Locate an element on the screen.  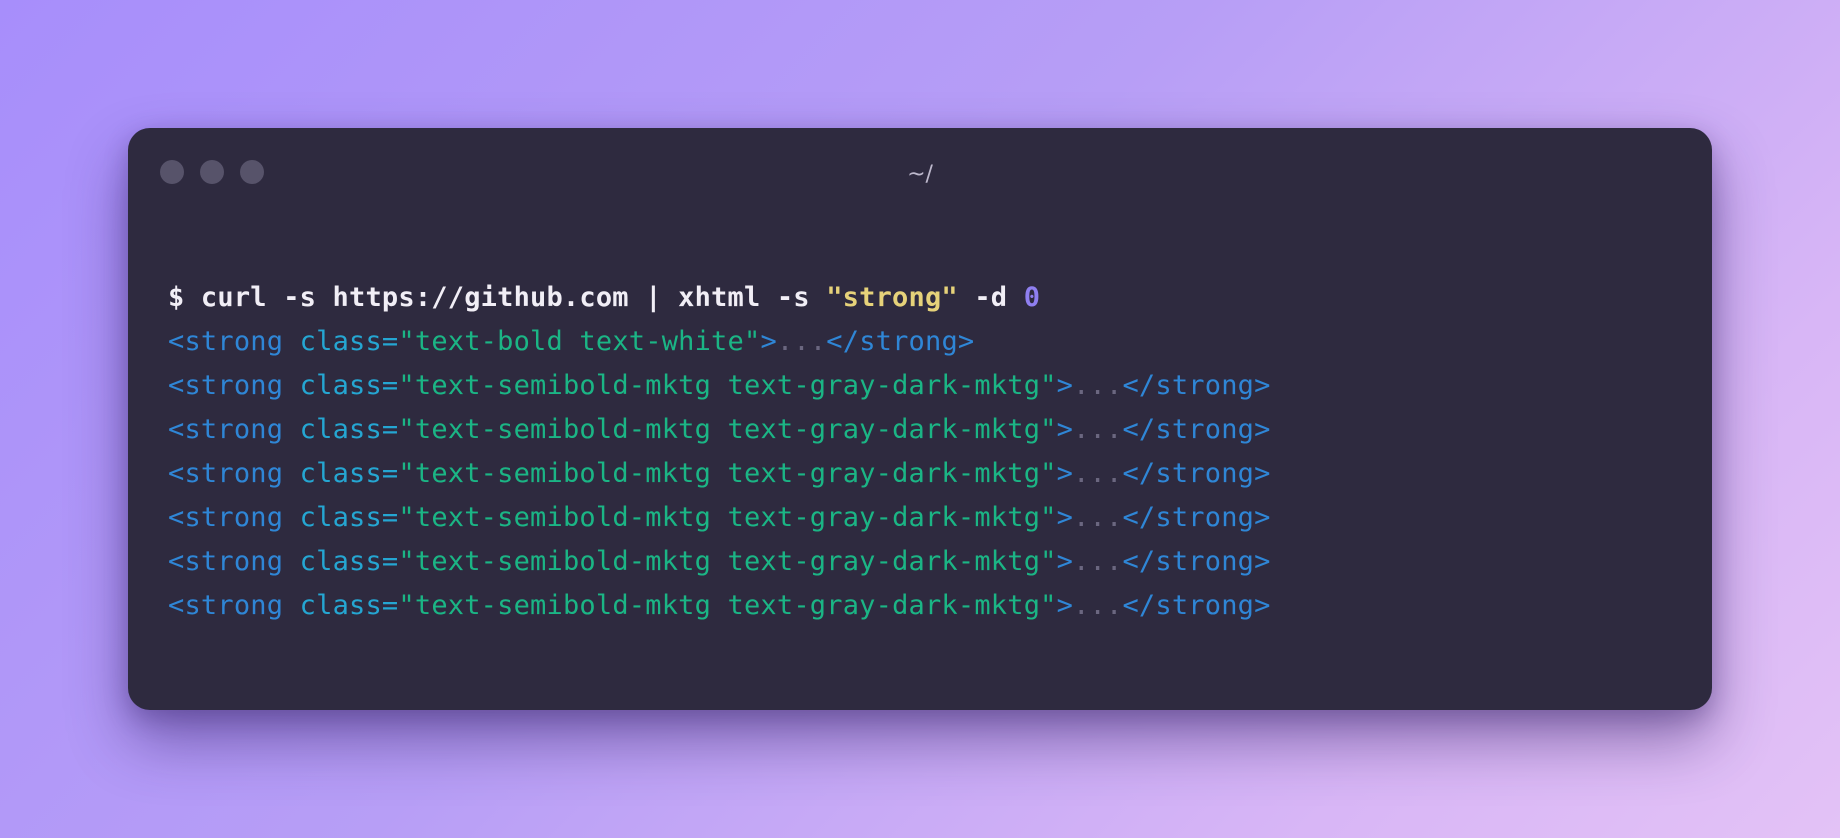
command-text: $ curl -s https://github.com | xhtml -s is located at coordinates (497, 297).